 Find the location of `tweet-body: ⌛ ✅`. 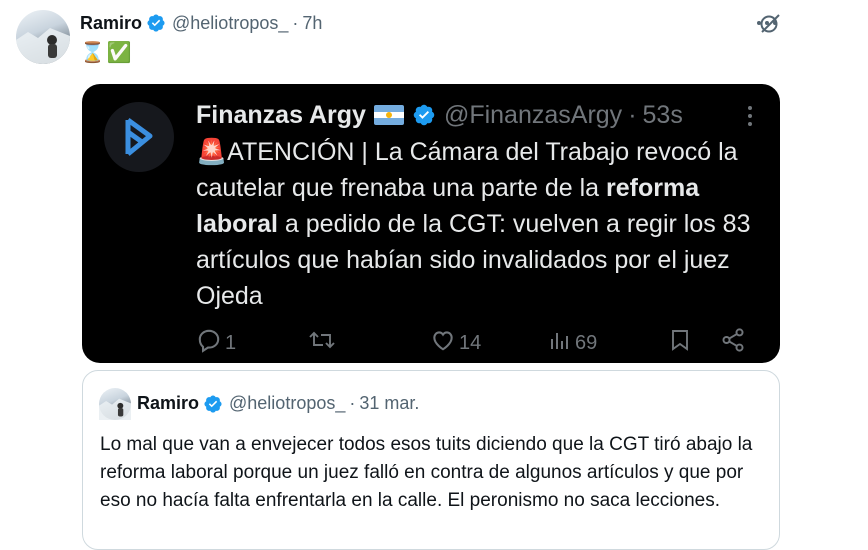

tweet-body: ⌛ ✅ is located at coordinates (106, 52).